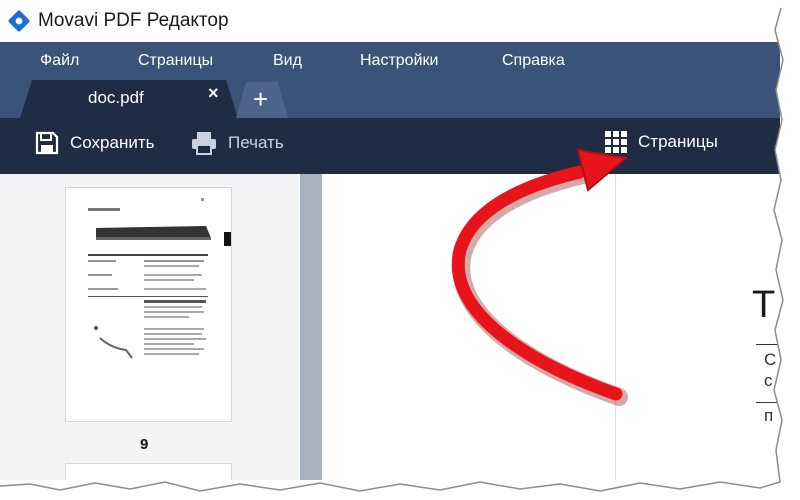  I want to click on tab-doc-pdf: doc.pdf ×, so click(129, 99).